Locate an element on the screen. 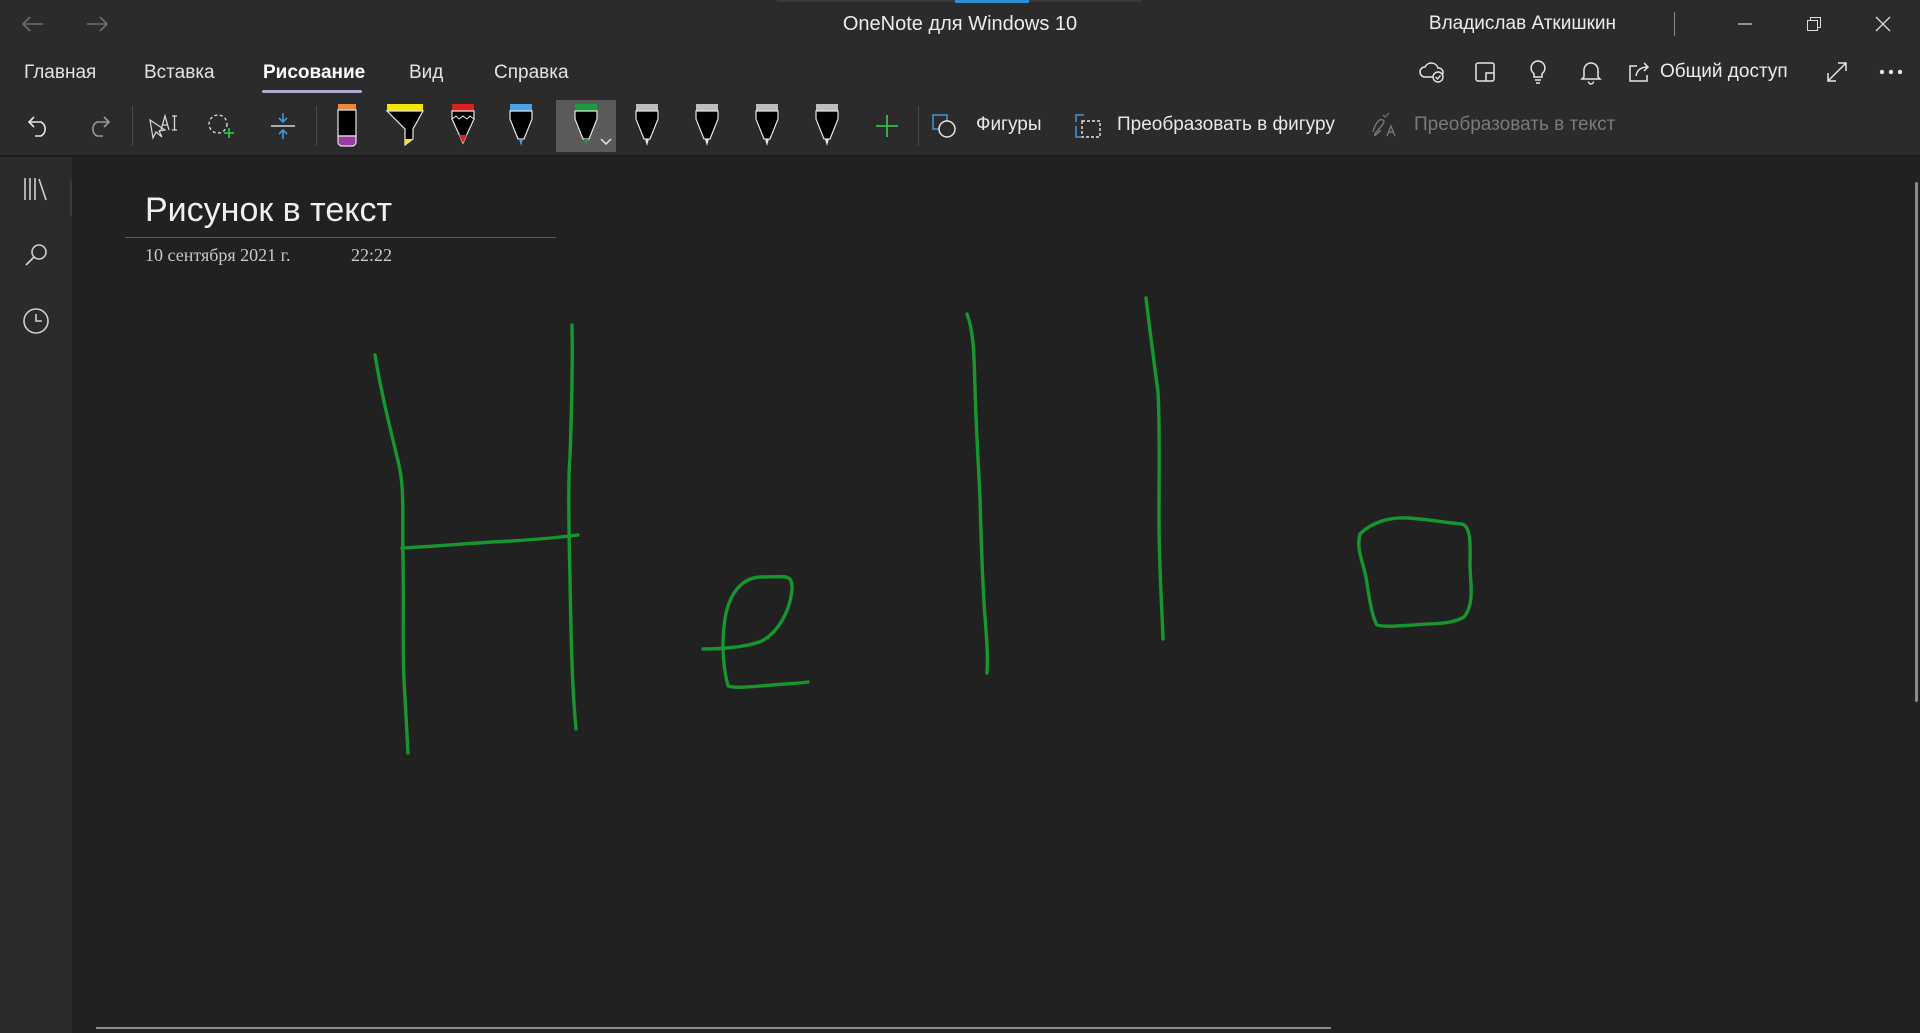  marker-icon is located at coordinates (347, 125).